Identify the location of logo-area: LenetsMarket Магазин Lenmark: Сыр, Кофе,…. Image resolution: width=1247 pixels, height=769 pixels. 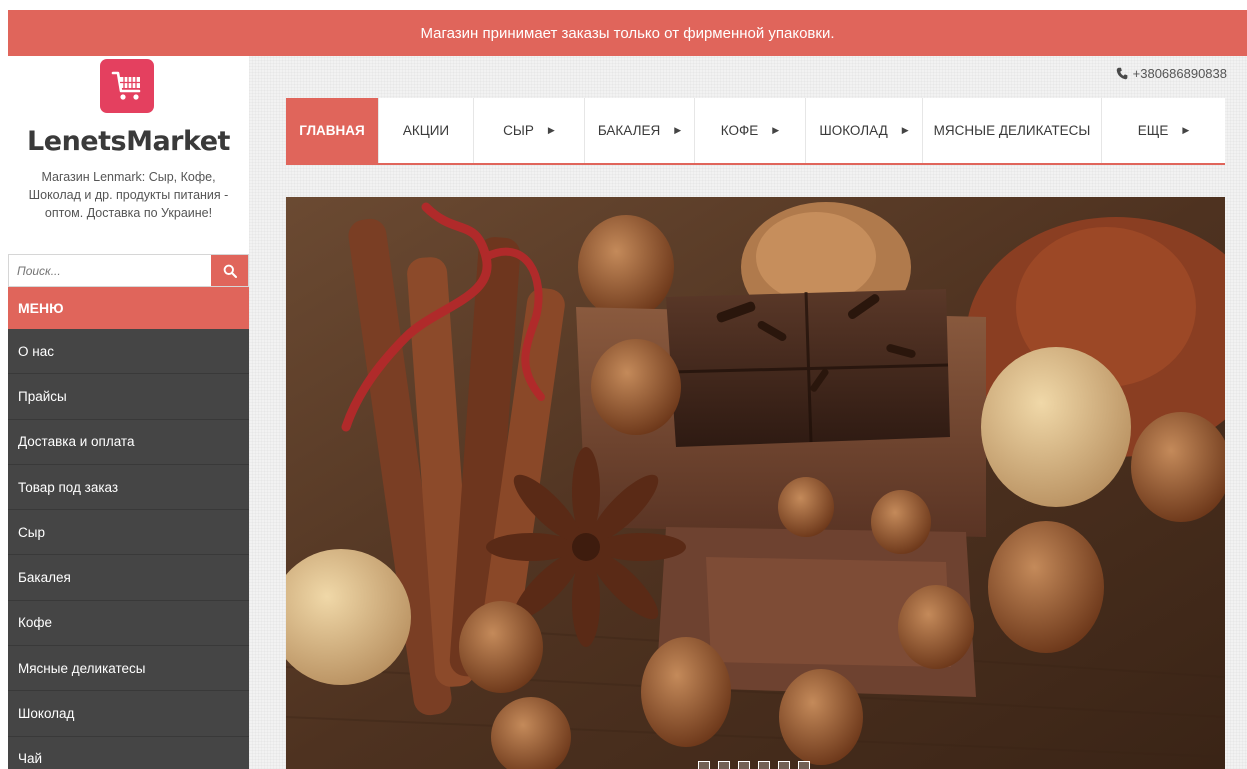
(128, 155).